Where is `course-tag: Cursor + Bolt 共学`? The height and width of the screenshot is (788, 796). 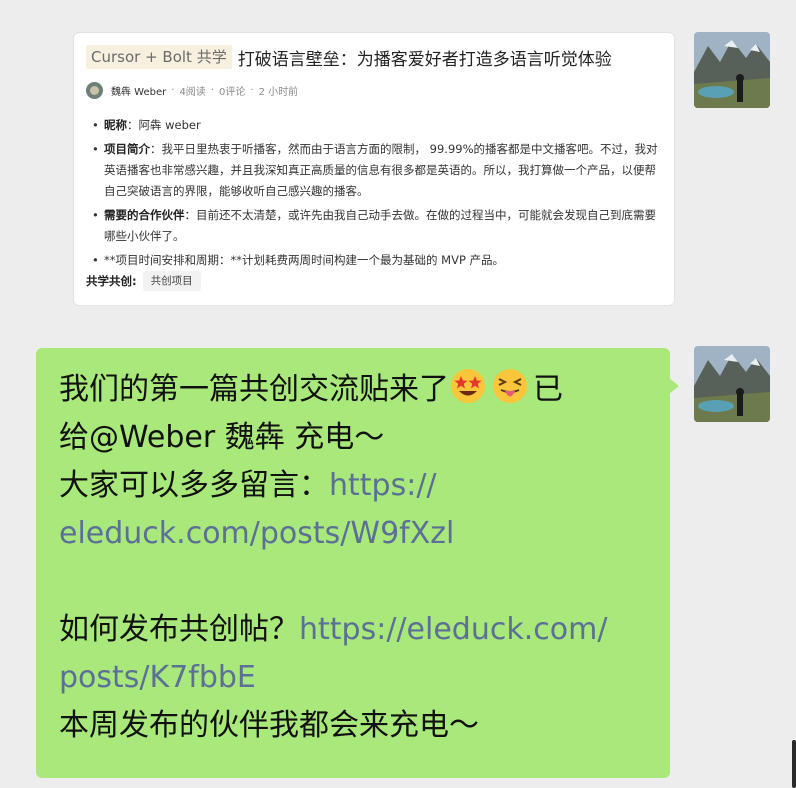
course-tag: Cursor + Bolt 共学 is located at coordinates (159, 57).